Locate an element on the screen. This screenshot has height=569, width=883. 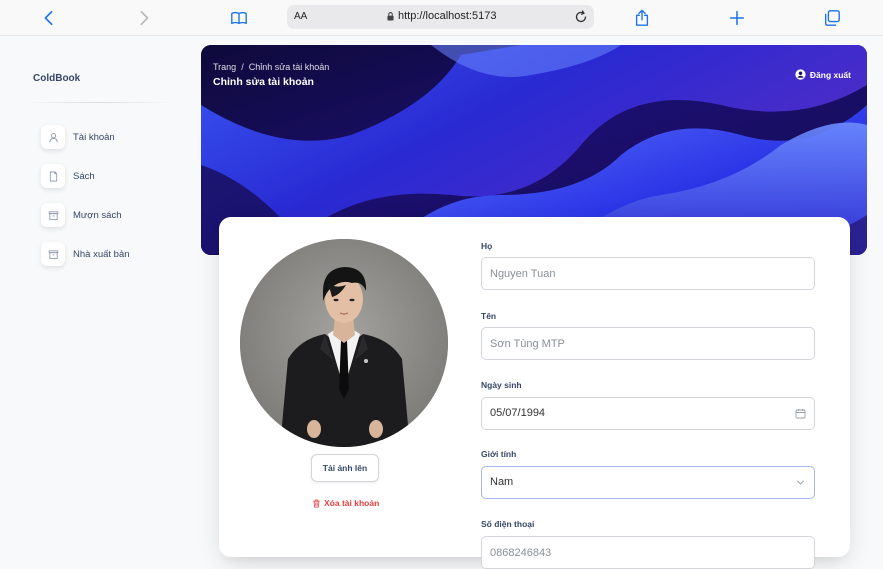
first-name-field is located at coordinates (648, 343).